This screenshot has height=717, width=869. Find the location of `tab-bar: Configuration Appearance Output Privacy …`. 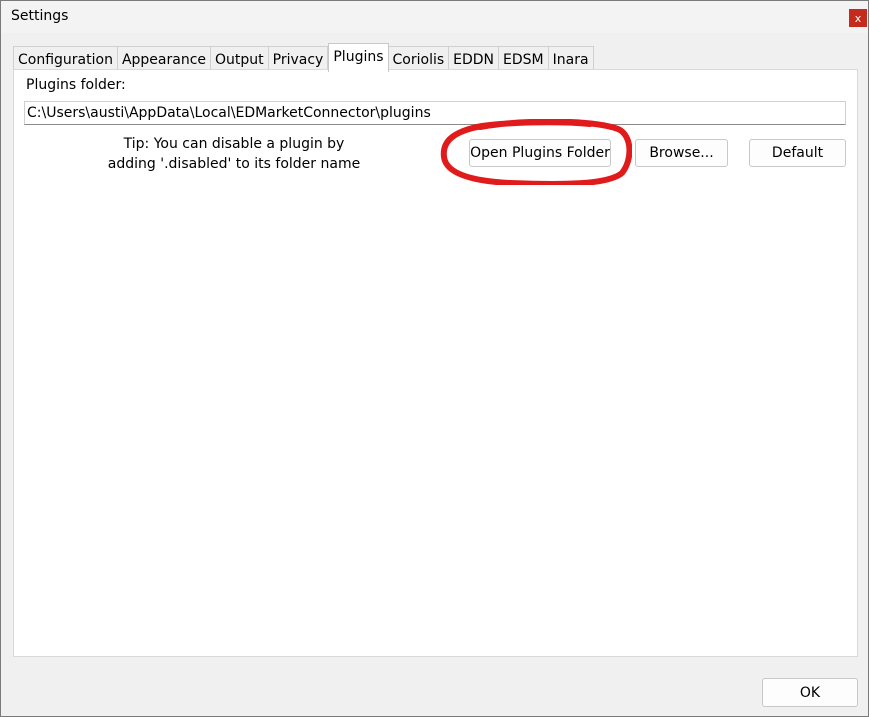

tab-bar: Configuration Appearance Output Privacy … is located at coordinates (303, 57).